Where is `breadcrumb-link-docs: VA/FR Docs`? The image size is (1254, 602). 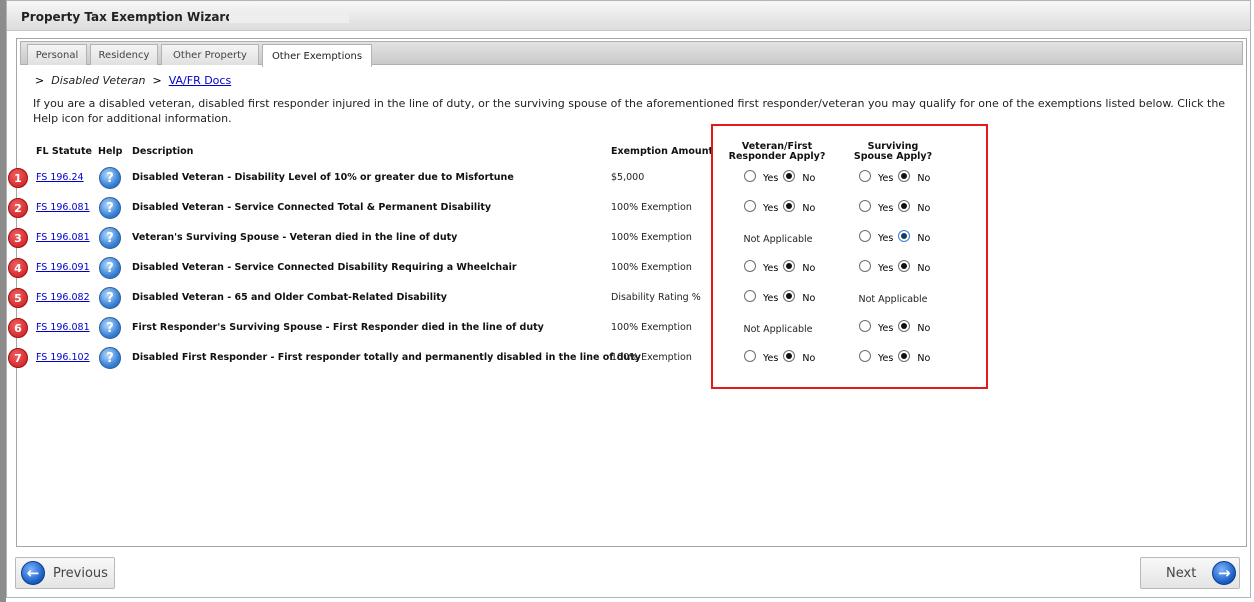
breadcrumb-link-docs: VA/FR Docs is located at coordinates (200, 80).